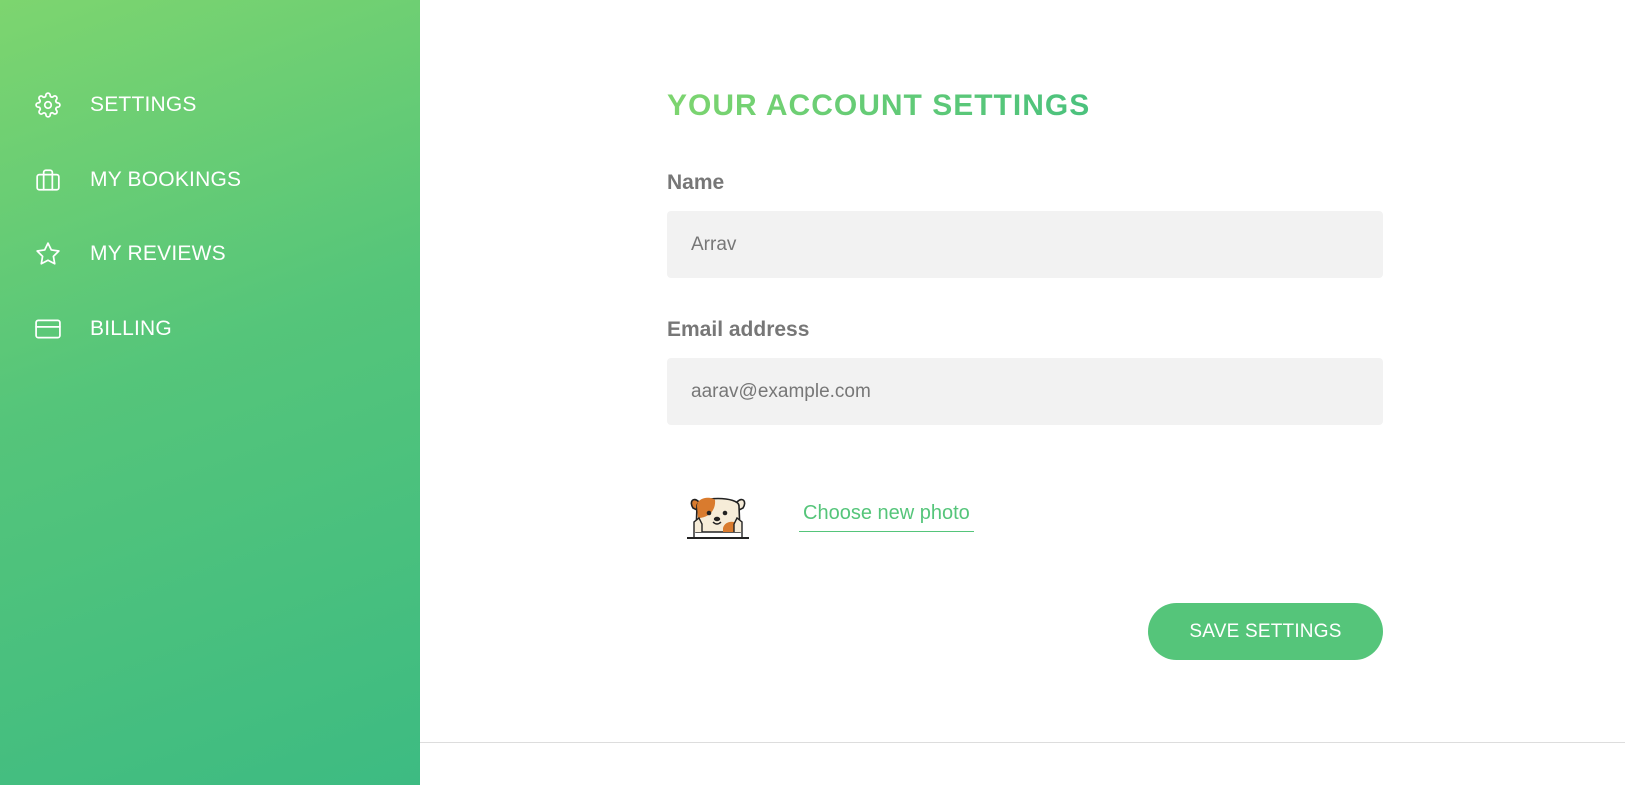  I want to click on photo-upload-row: Choose new photo, so click(829, 515).